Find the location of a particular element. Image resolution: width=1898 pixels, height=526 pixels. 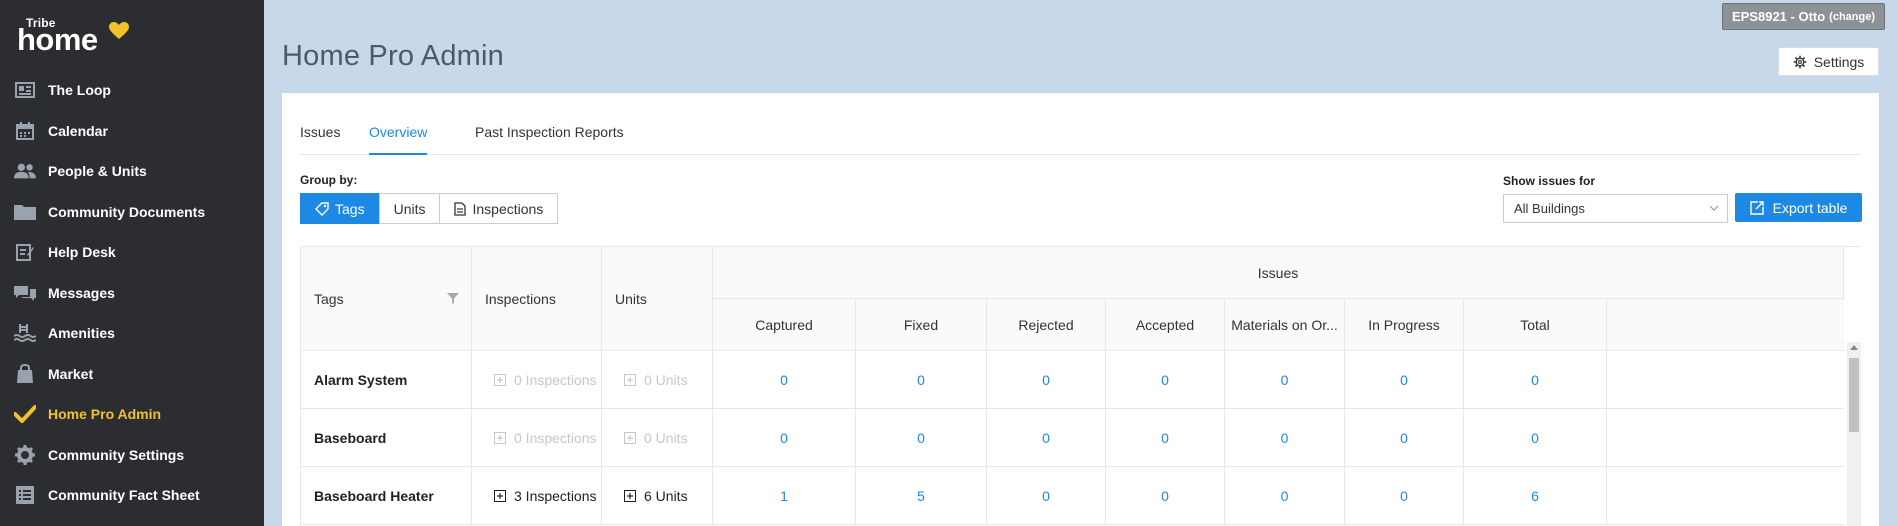

filter-icon is located at coordinates (453, 298).